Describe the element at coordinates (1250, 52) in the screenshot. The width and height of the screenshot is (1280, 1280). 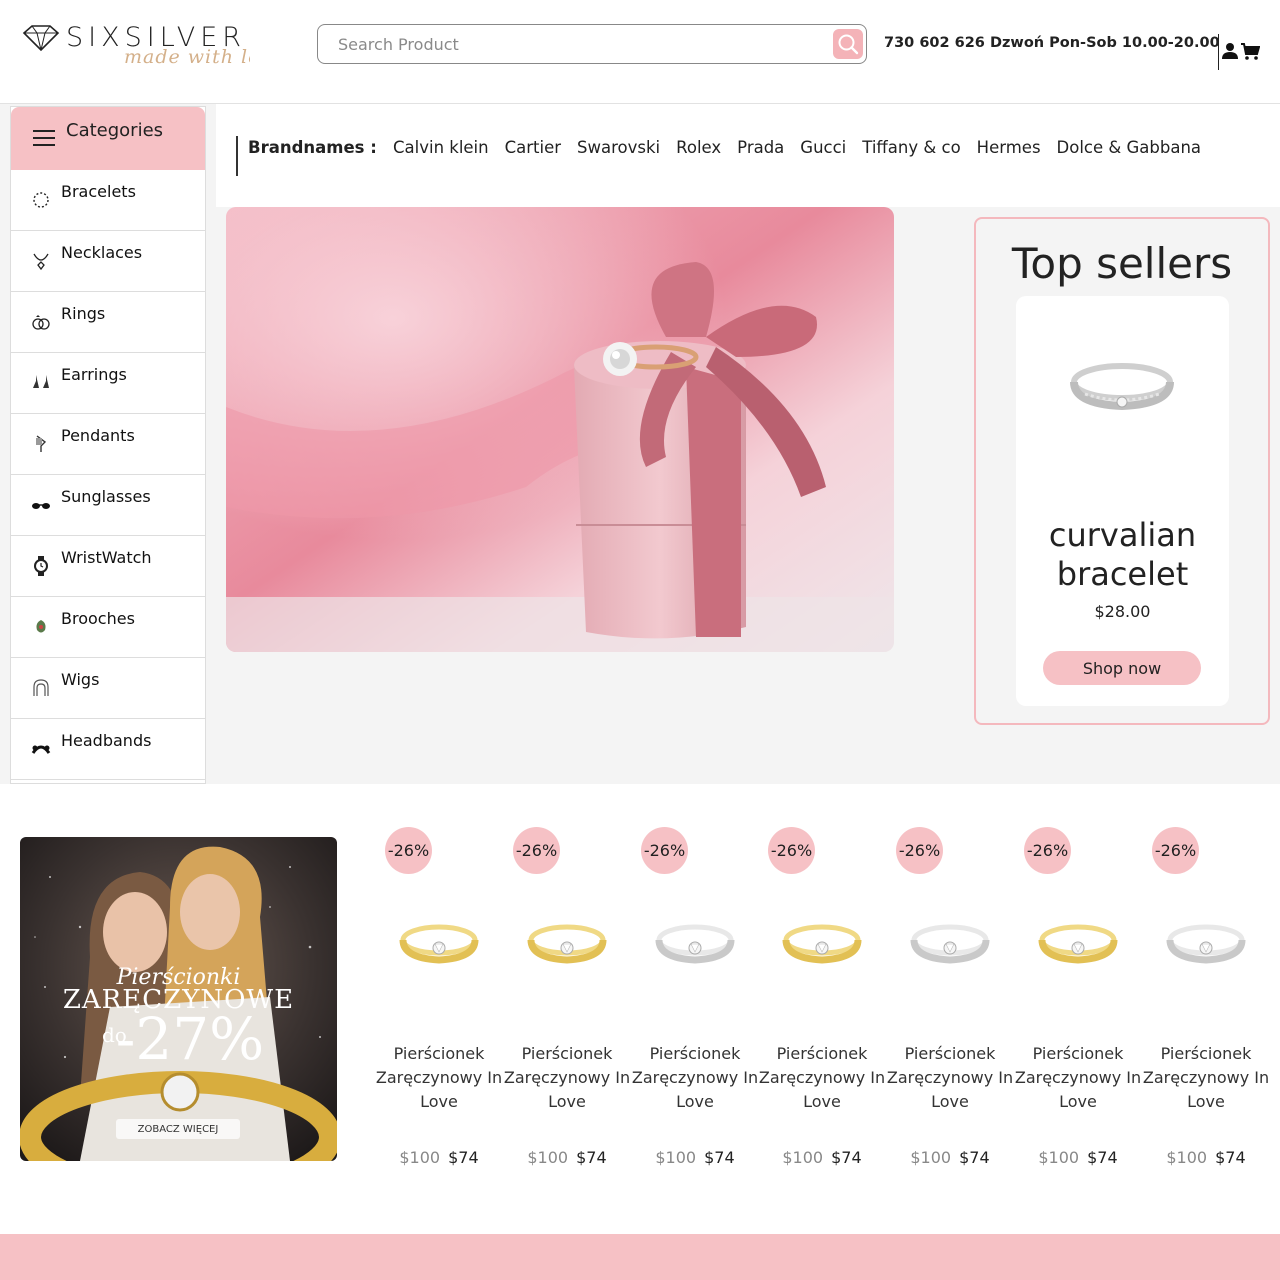
I see `cart-icon` at that location.